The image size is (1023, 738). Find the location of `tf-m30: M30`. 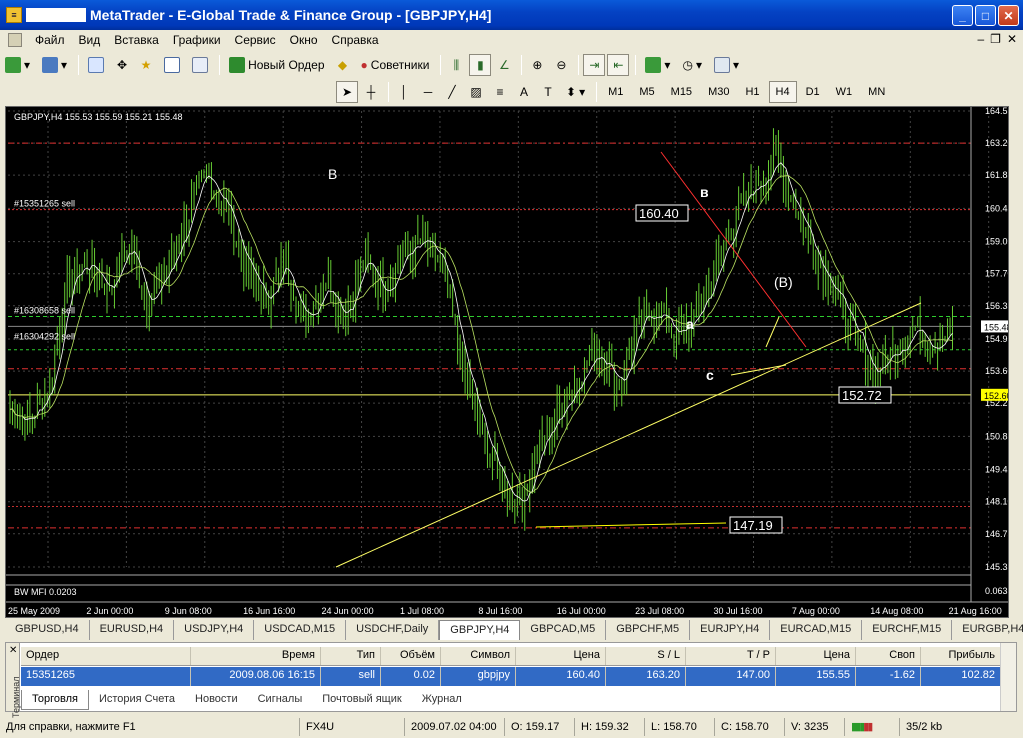

tf-m30: M30 is located at coordinates (718, 92).